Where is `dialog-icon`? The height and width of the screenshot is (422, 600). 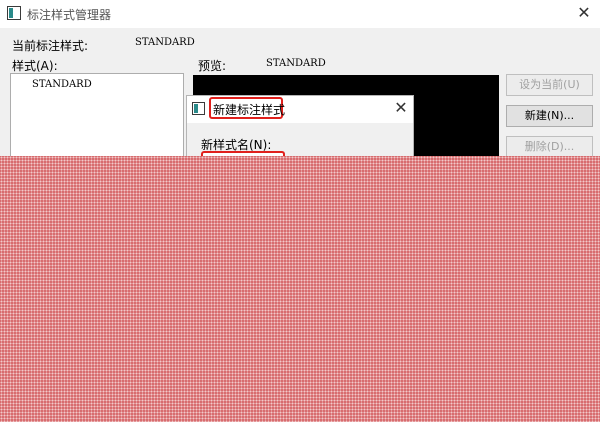 dialog-icon is located at coordinates (198, 108).